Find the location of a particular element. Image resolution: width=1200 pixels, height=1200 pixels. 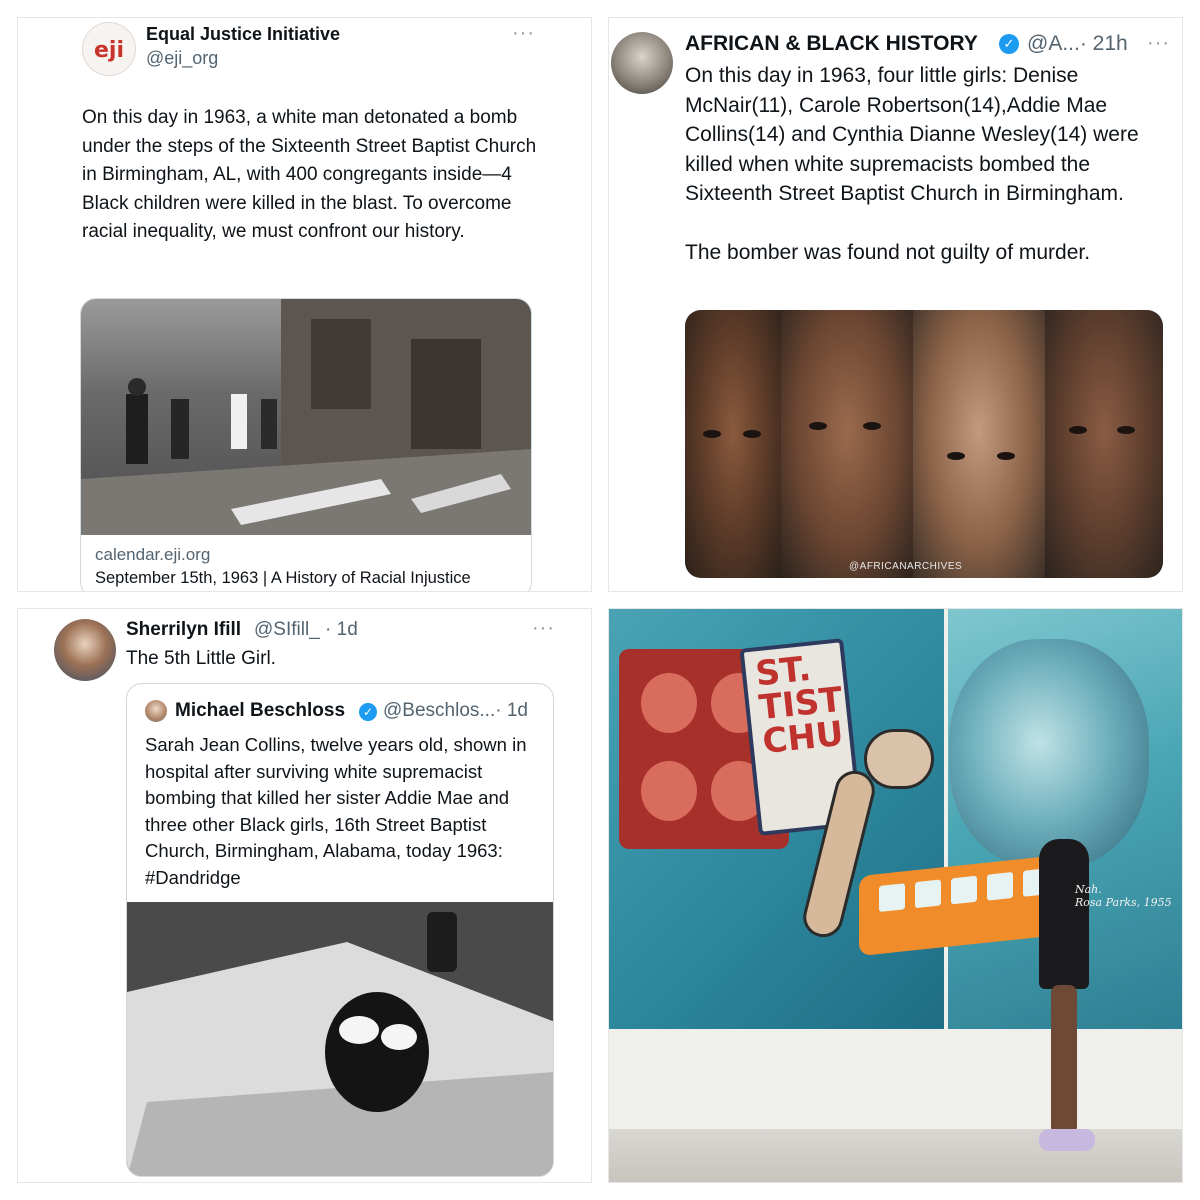

hospital-photo is located at coordinates (340, 1039).